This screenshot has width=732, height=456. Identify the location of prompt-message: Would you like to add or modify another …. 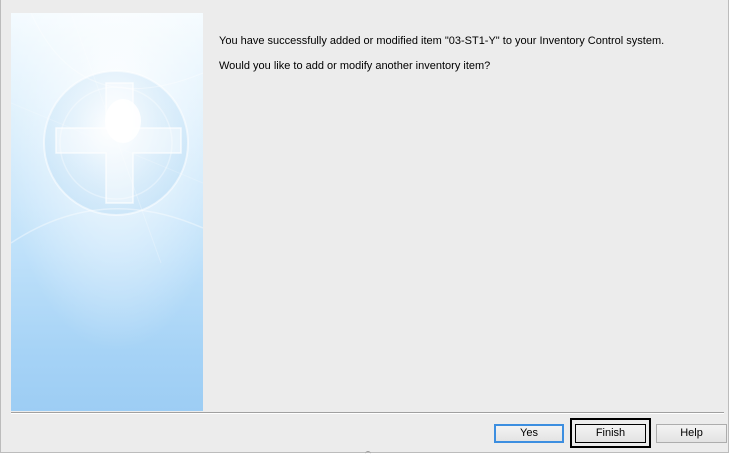
(355, 66).